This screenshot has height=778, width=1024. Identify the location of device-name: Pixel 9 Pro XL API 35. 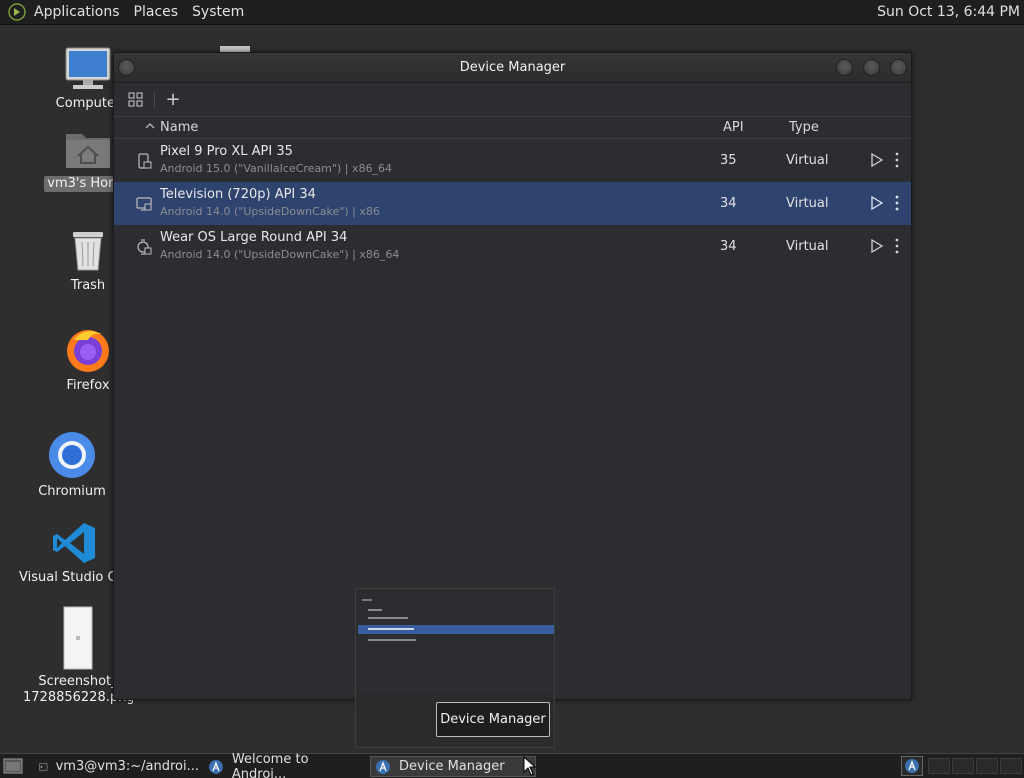
(226, 151).